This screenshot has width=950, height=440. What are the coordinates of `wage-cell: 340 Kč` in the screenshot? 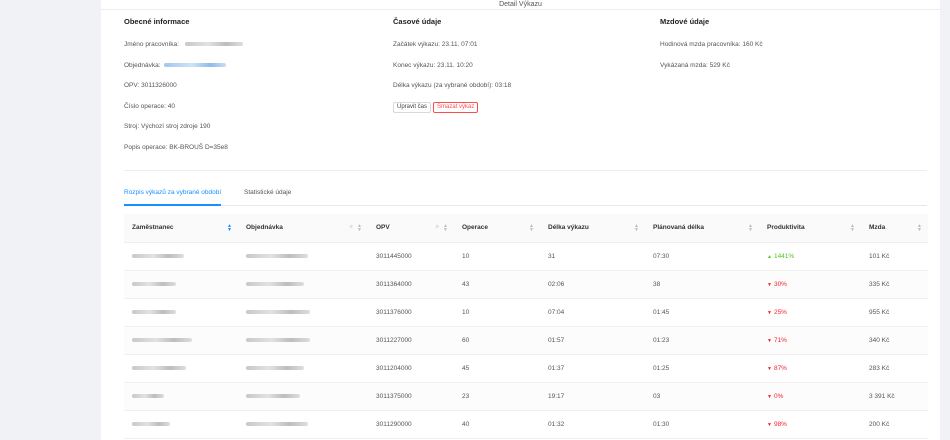 It's located at (894, 340).